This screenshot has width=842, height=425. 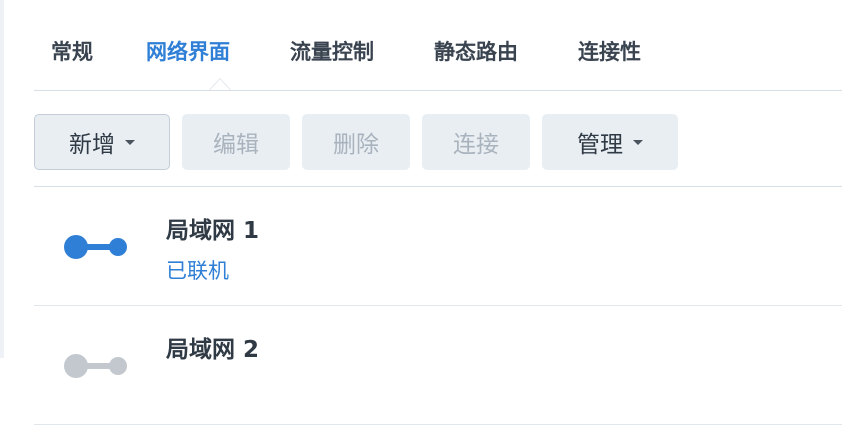 What do you see at coordinates (72, 51) in the screenshot?
I see `tab-general: 常规` at bounding box center [72, 51].